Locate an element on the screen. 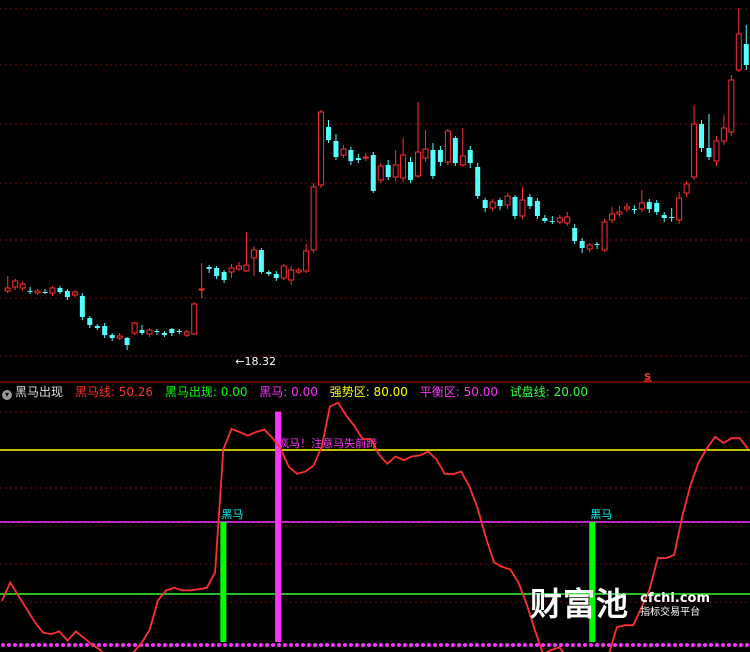 This screenshot has width=750, height=652. value-black-horse-appear: 黑马出现: 0.00 is located at coordinates (206, 392).